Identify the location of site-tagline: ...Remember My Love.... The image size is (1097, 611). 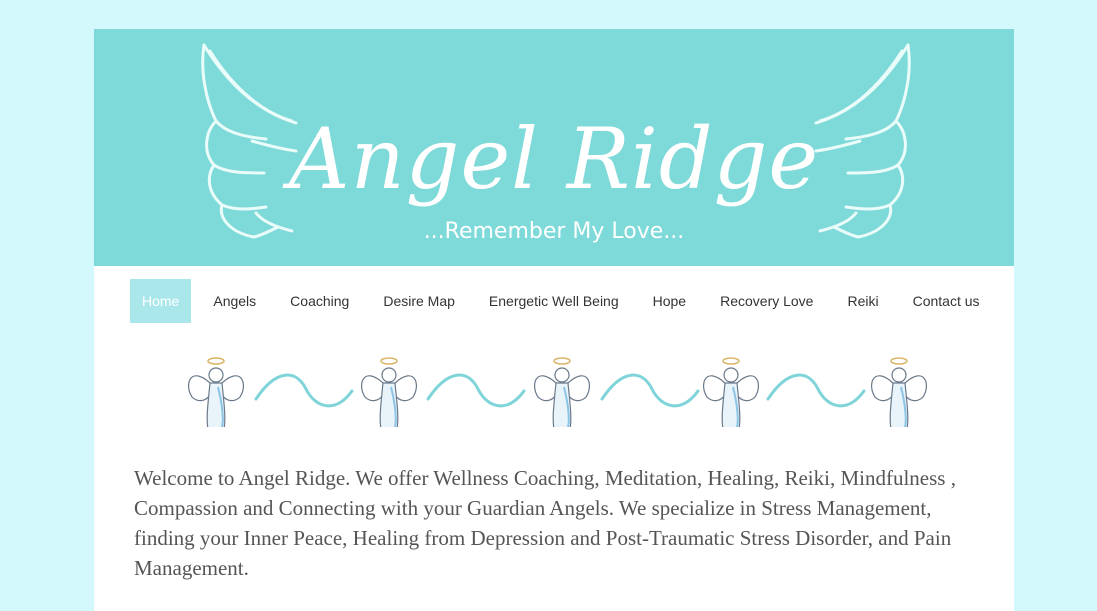
(554, 231).